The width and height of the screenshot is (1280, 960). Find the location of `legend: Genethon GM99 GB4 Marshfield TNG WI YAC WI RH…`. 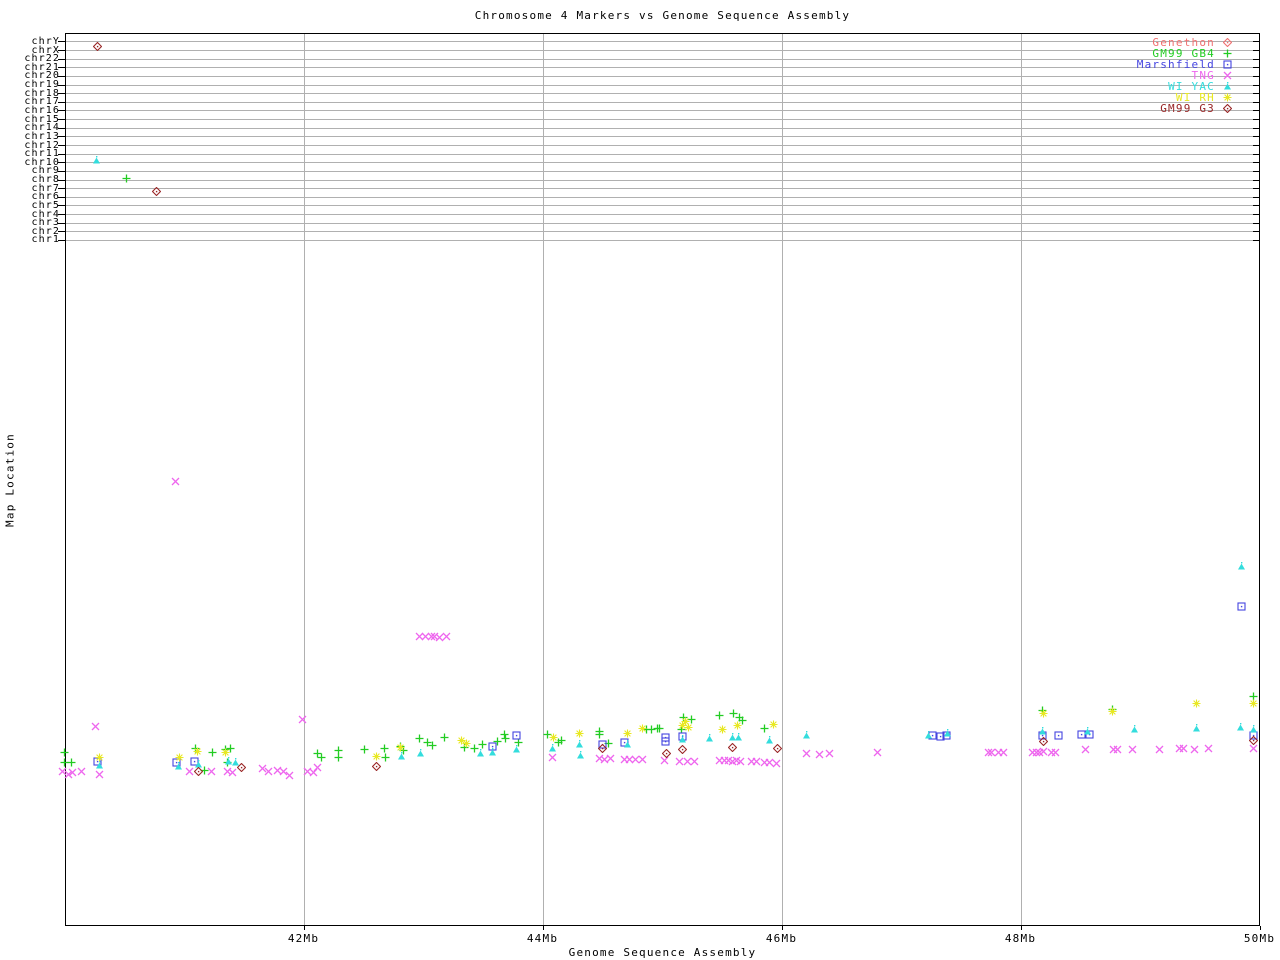

legend: Genethon GM99 GB4 Marshfield TNG WI YAC WI RH… is located at coordinates (1191, 75).